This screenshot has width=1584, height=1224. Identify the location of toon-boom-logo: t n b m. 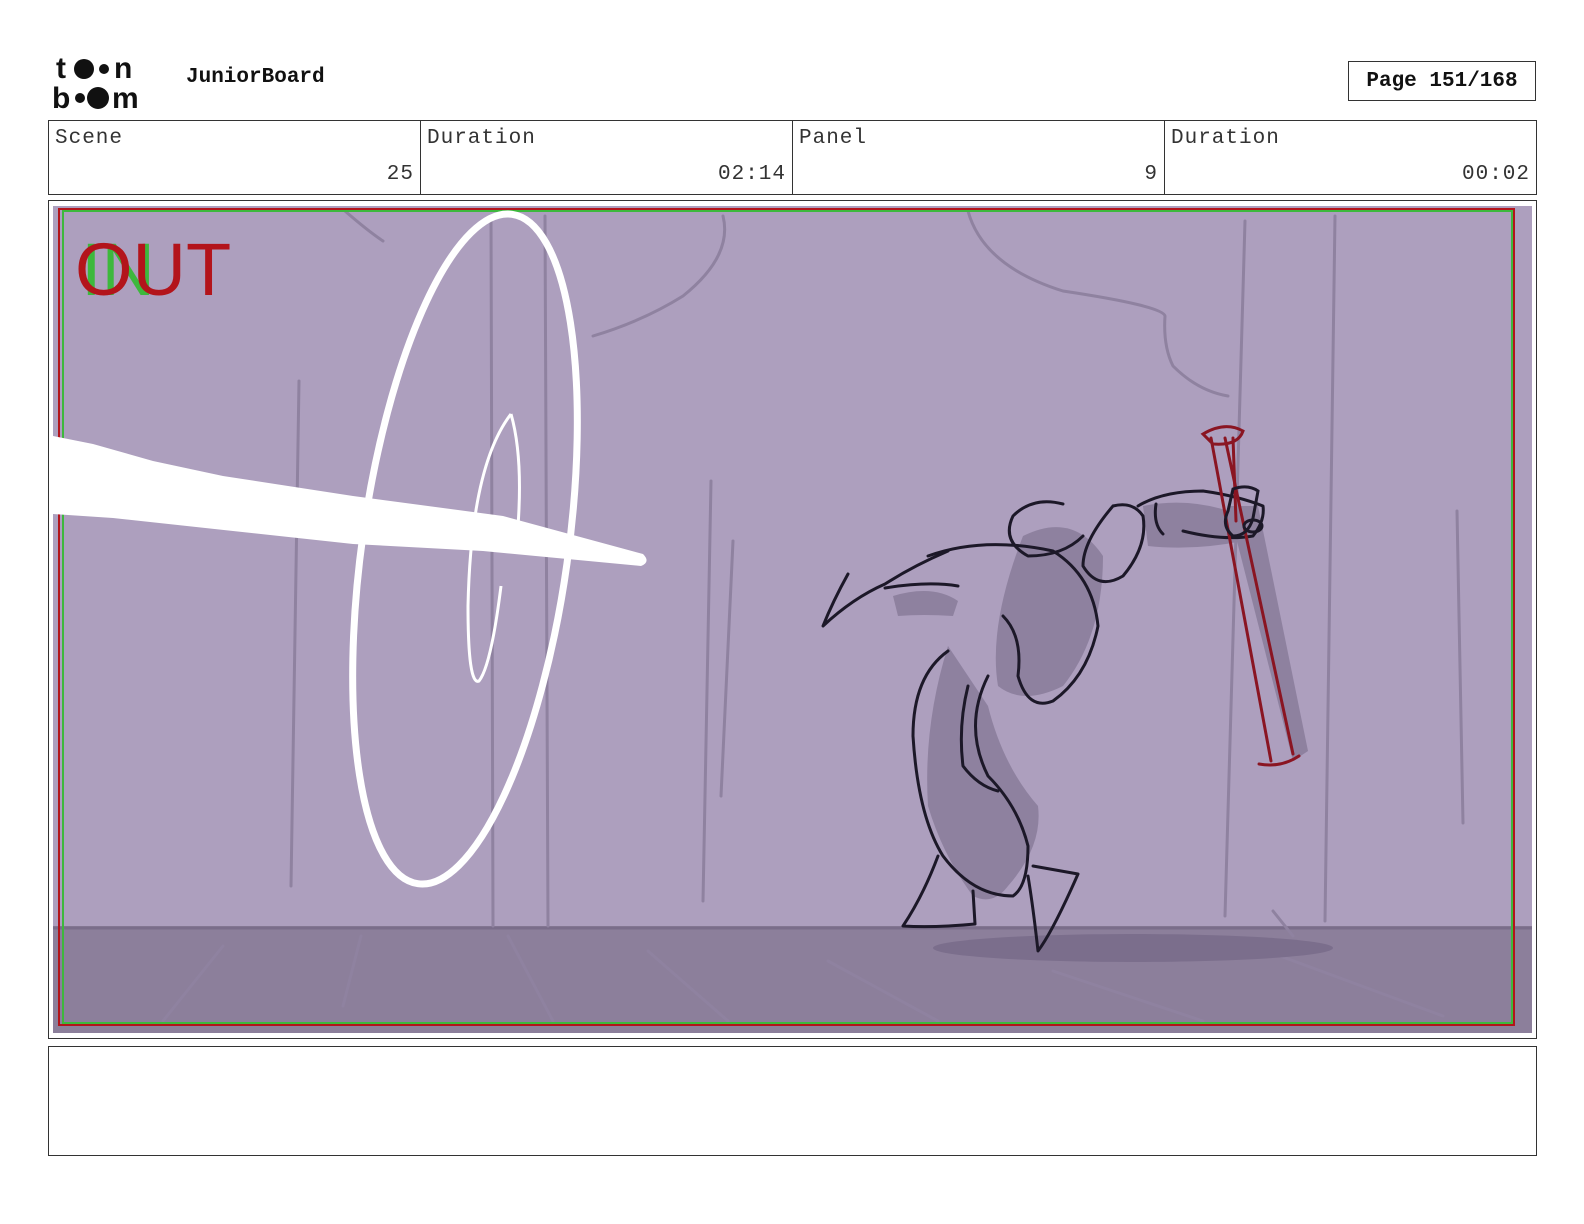
(95, 82).